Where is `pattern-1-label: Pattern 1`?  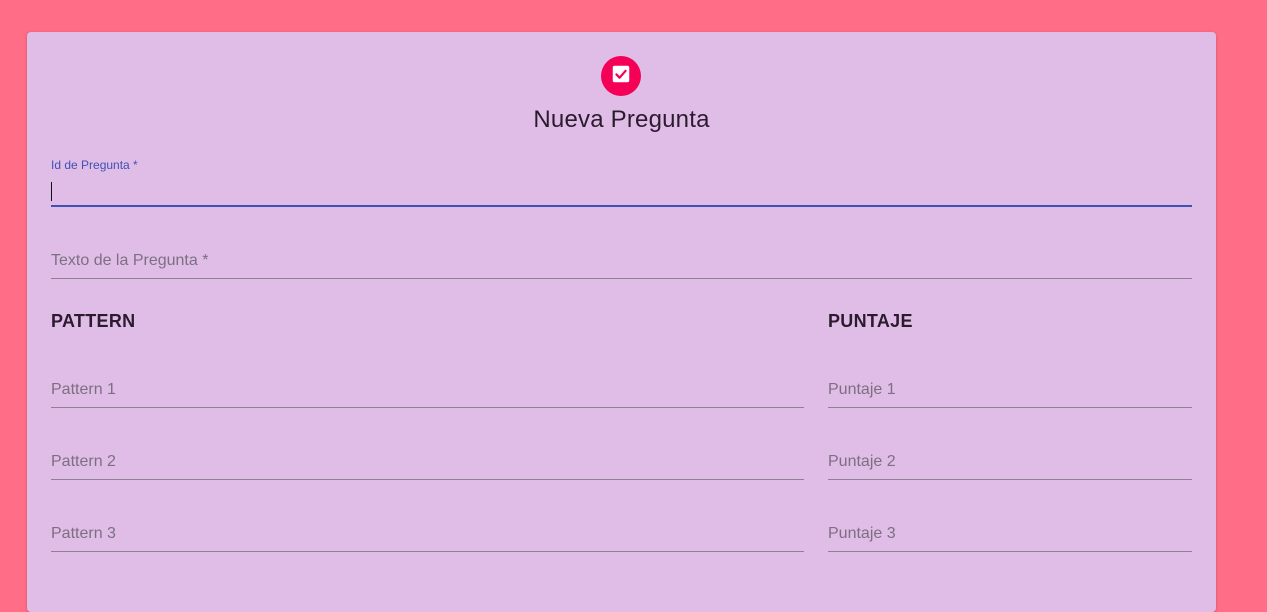
pattern-1-label: Pattern 1 is located at coordinates (83, 389).